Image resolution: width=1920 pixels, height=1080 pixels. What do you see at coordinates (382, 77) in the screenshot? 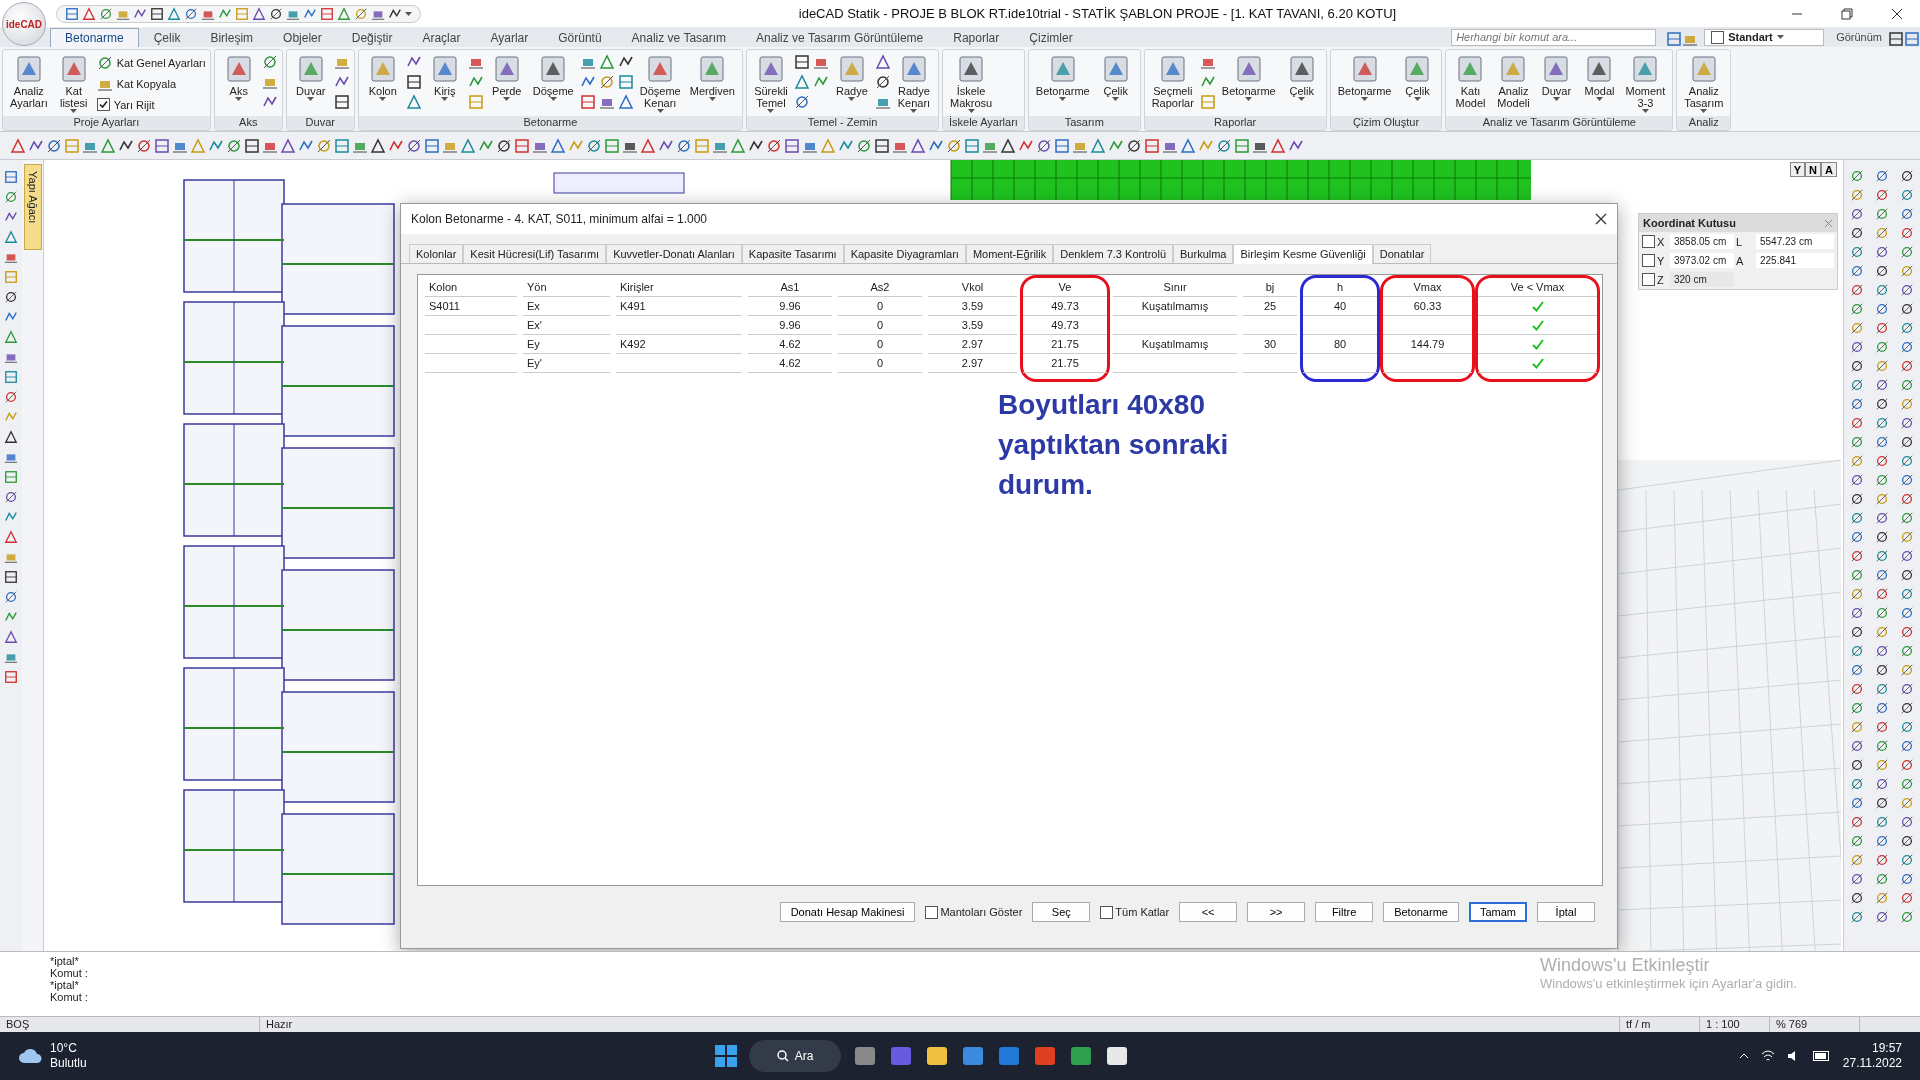
I see `ribbon-button: Kolon` at bounding box center [382, 77].